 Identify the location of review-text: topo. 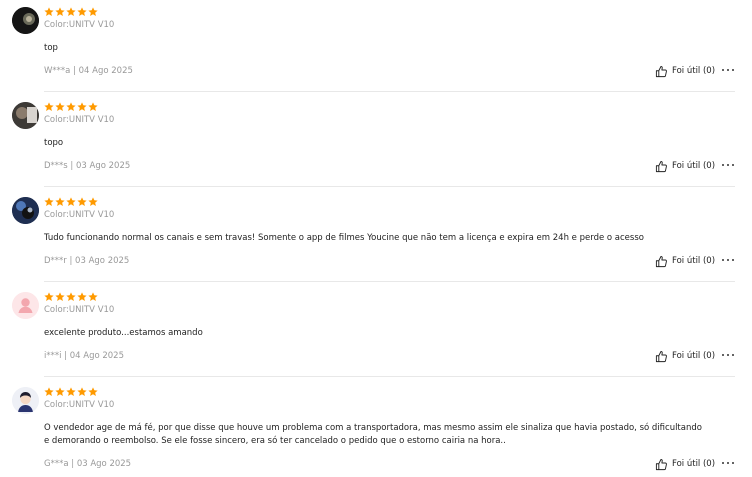
(54, 143).